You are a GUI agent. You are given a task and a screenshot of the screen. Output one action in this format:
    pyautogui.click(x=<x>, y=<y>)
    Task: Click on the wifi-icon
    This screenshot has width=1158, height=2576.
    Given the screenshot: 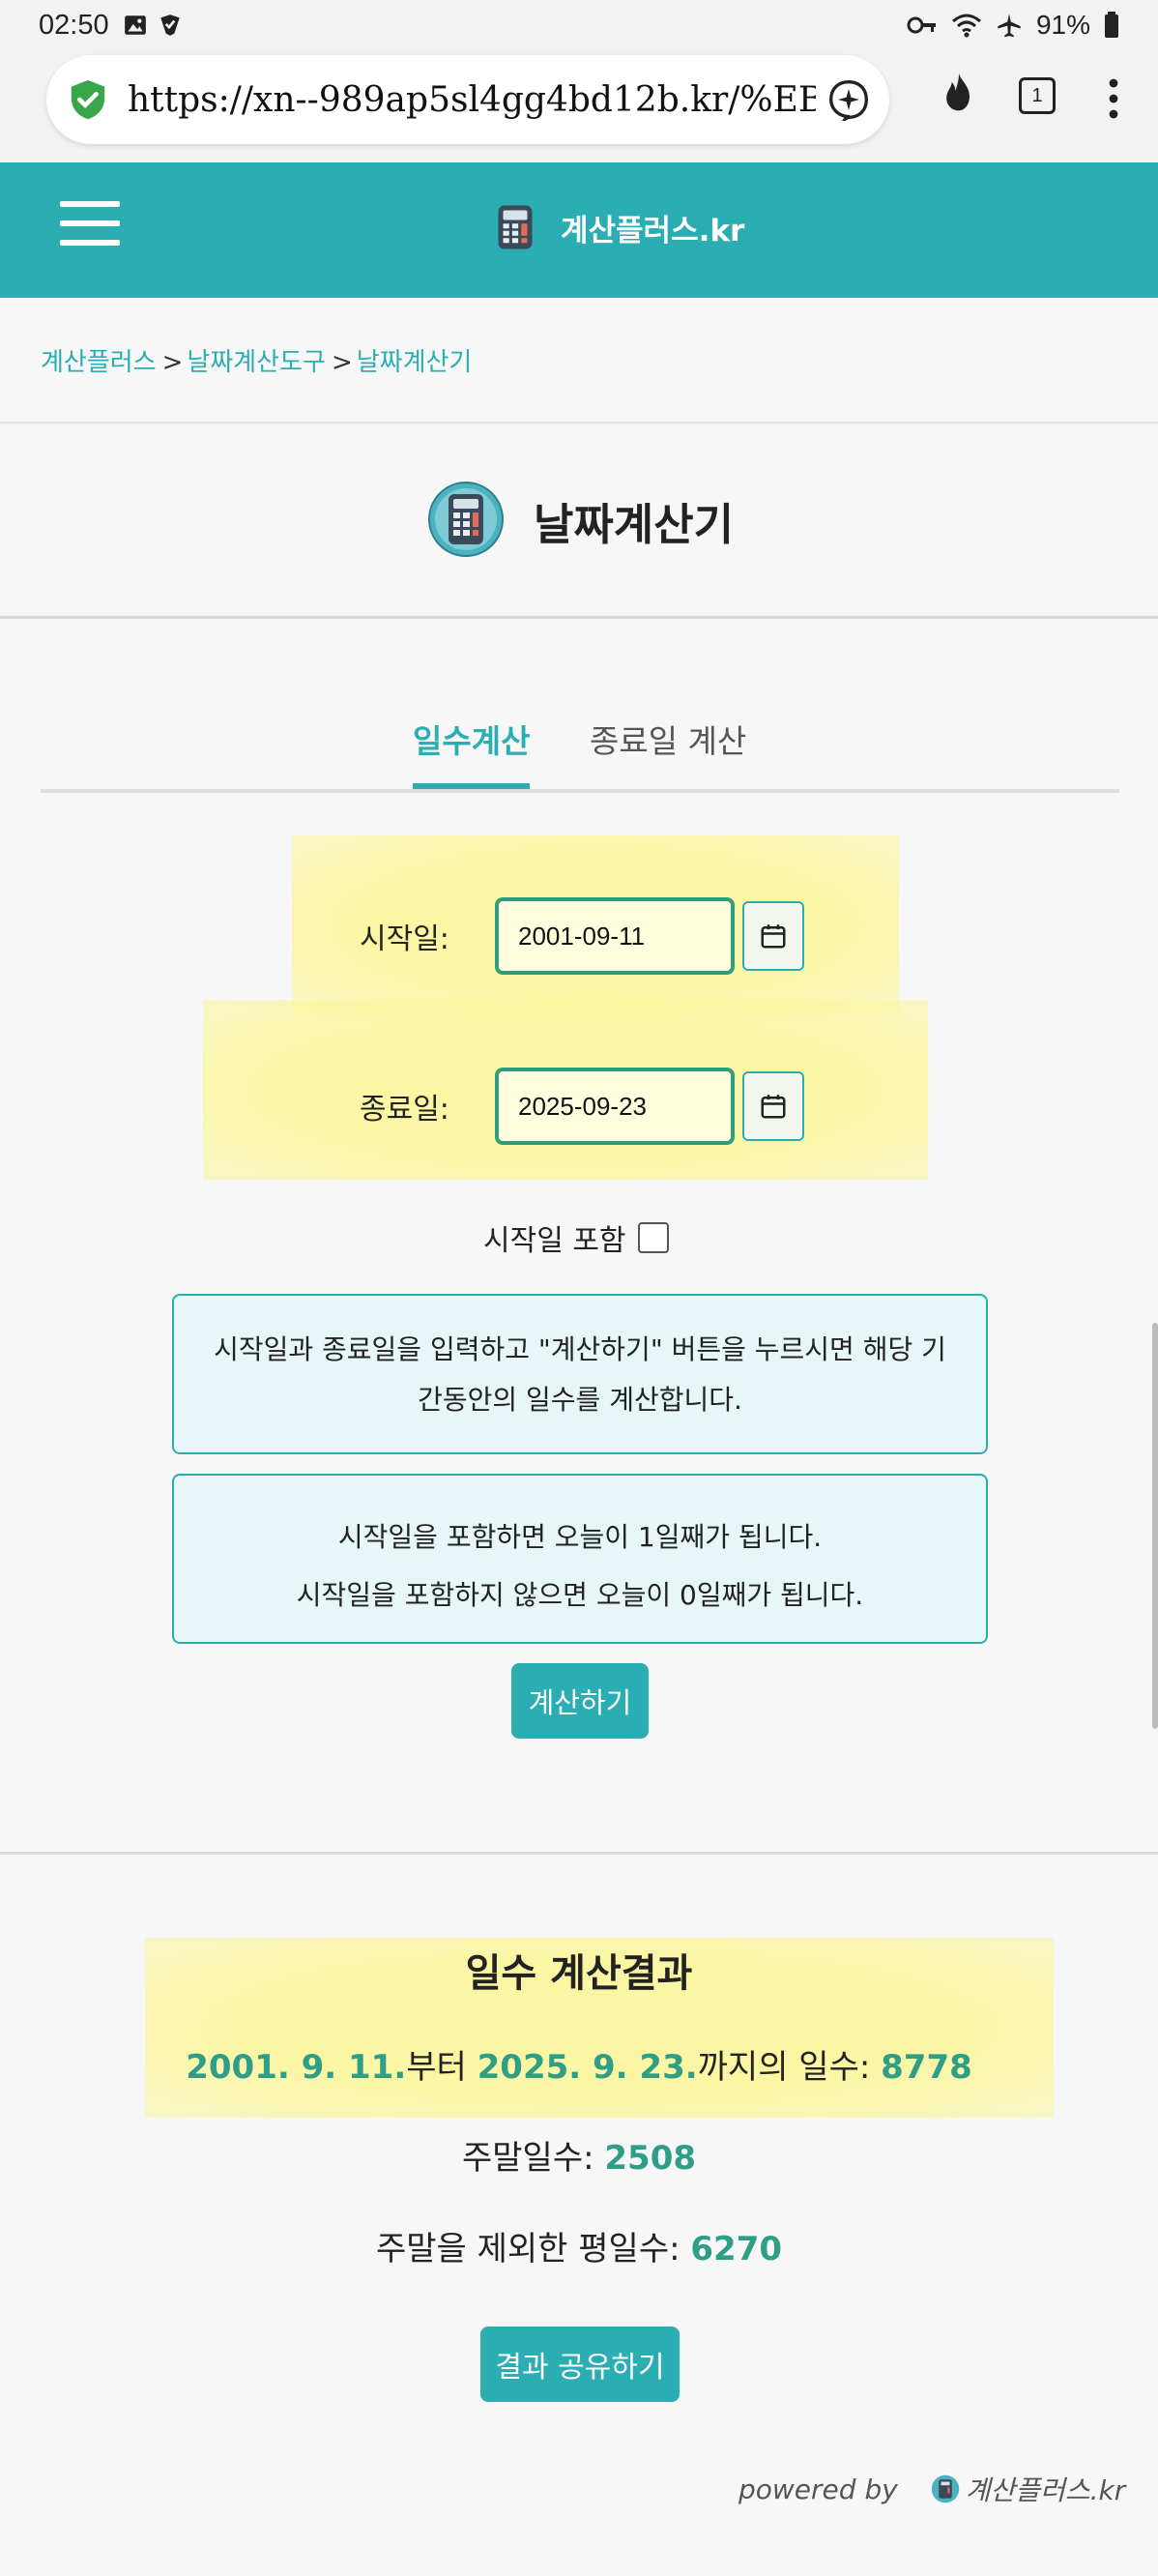 What is the action you would take?
    pyautogui.click(x=966, y=26)
    